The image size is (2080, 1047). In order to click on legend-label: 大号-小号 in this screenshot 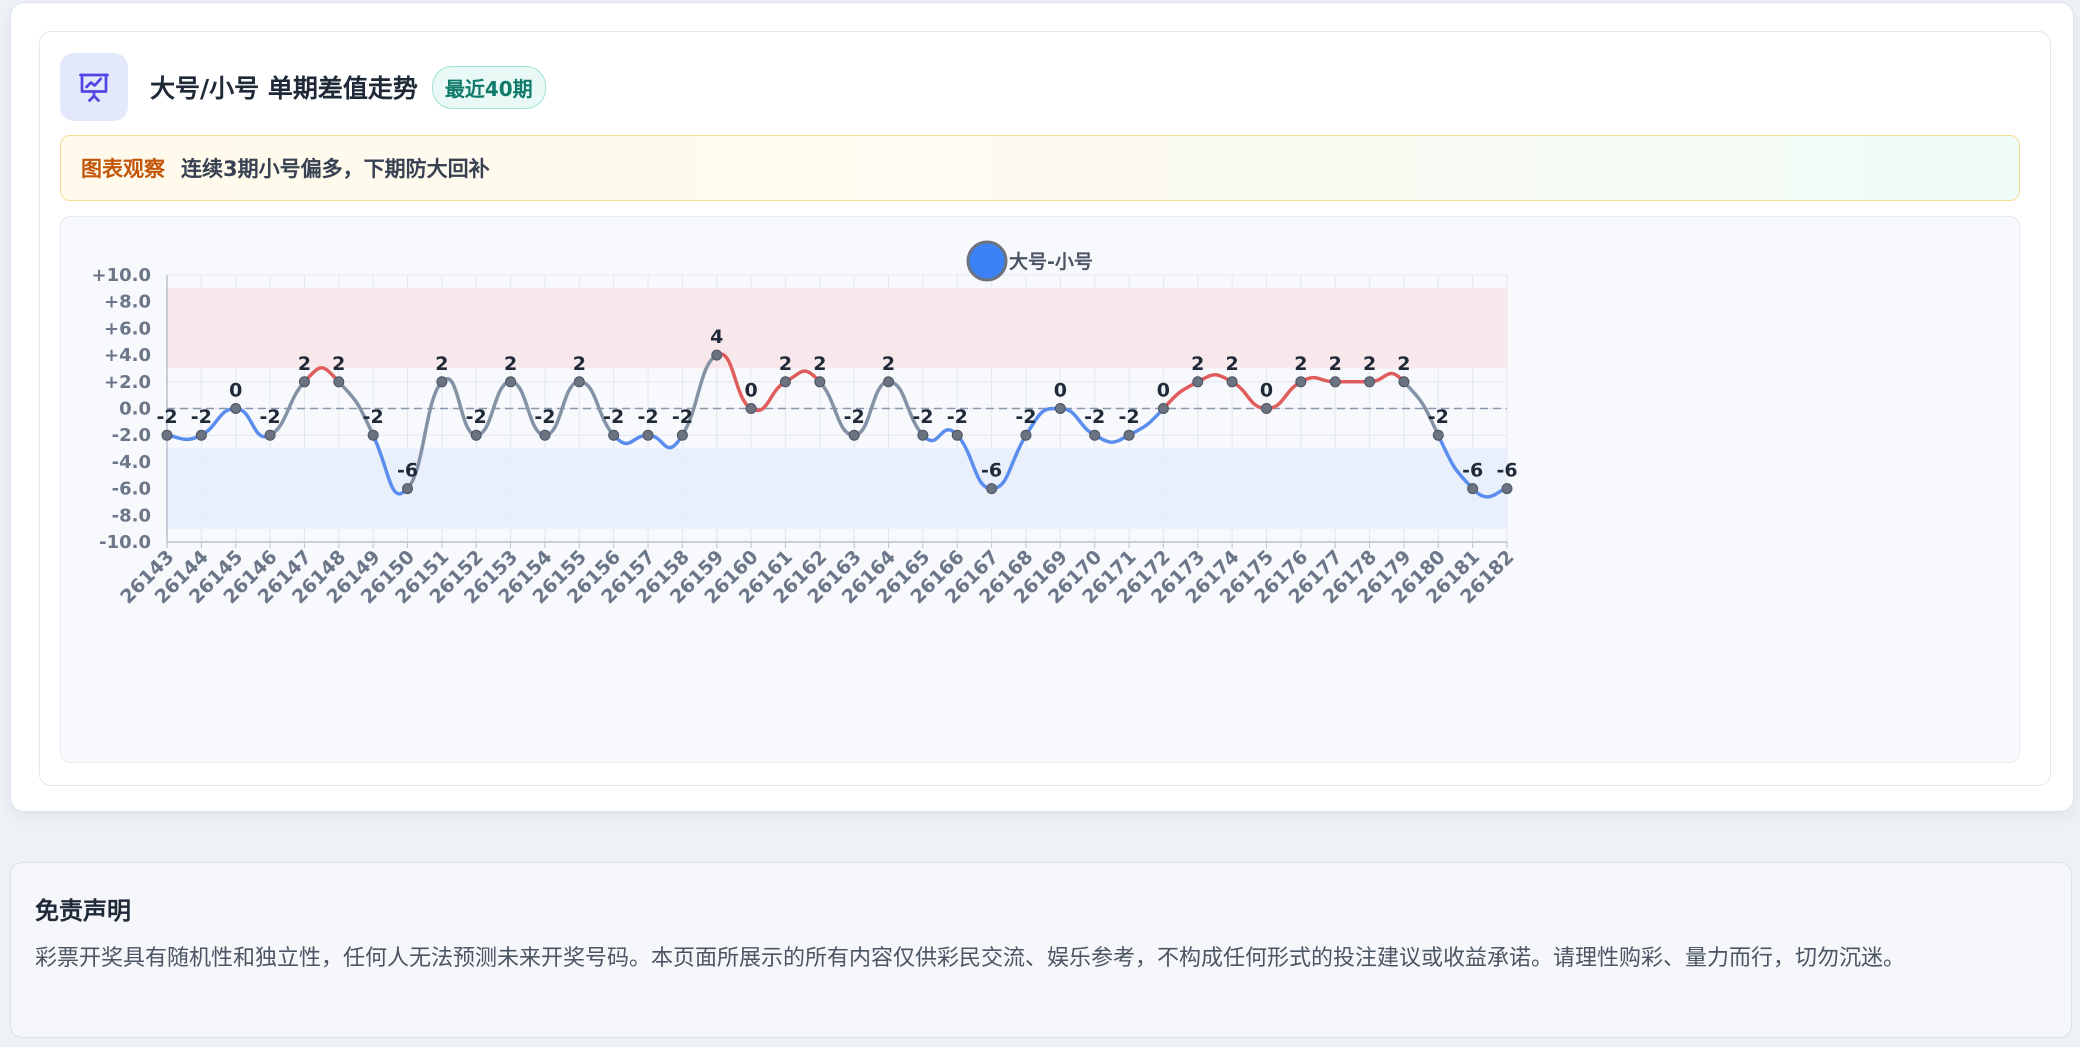, I will do `click(1051, 261)`.